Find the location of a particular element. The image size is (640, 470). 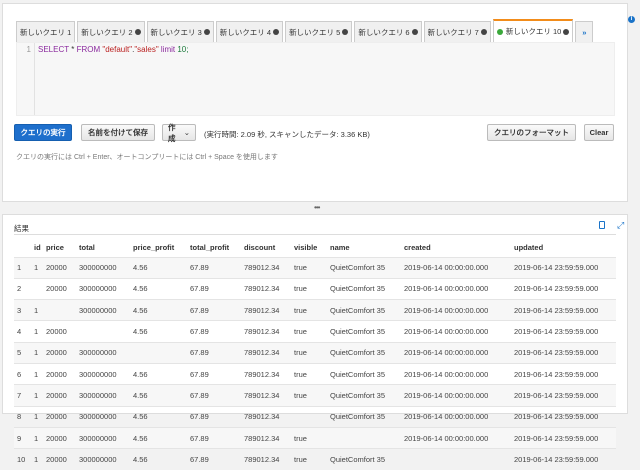

column-header: price_profit is located at coordinates (158, 248).